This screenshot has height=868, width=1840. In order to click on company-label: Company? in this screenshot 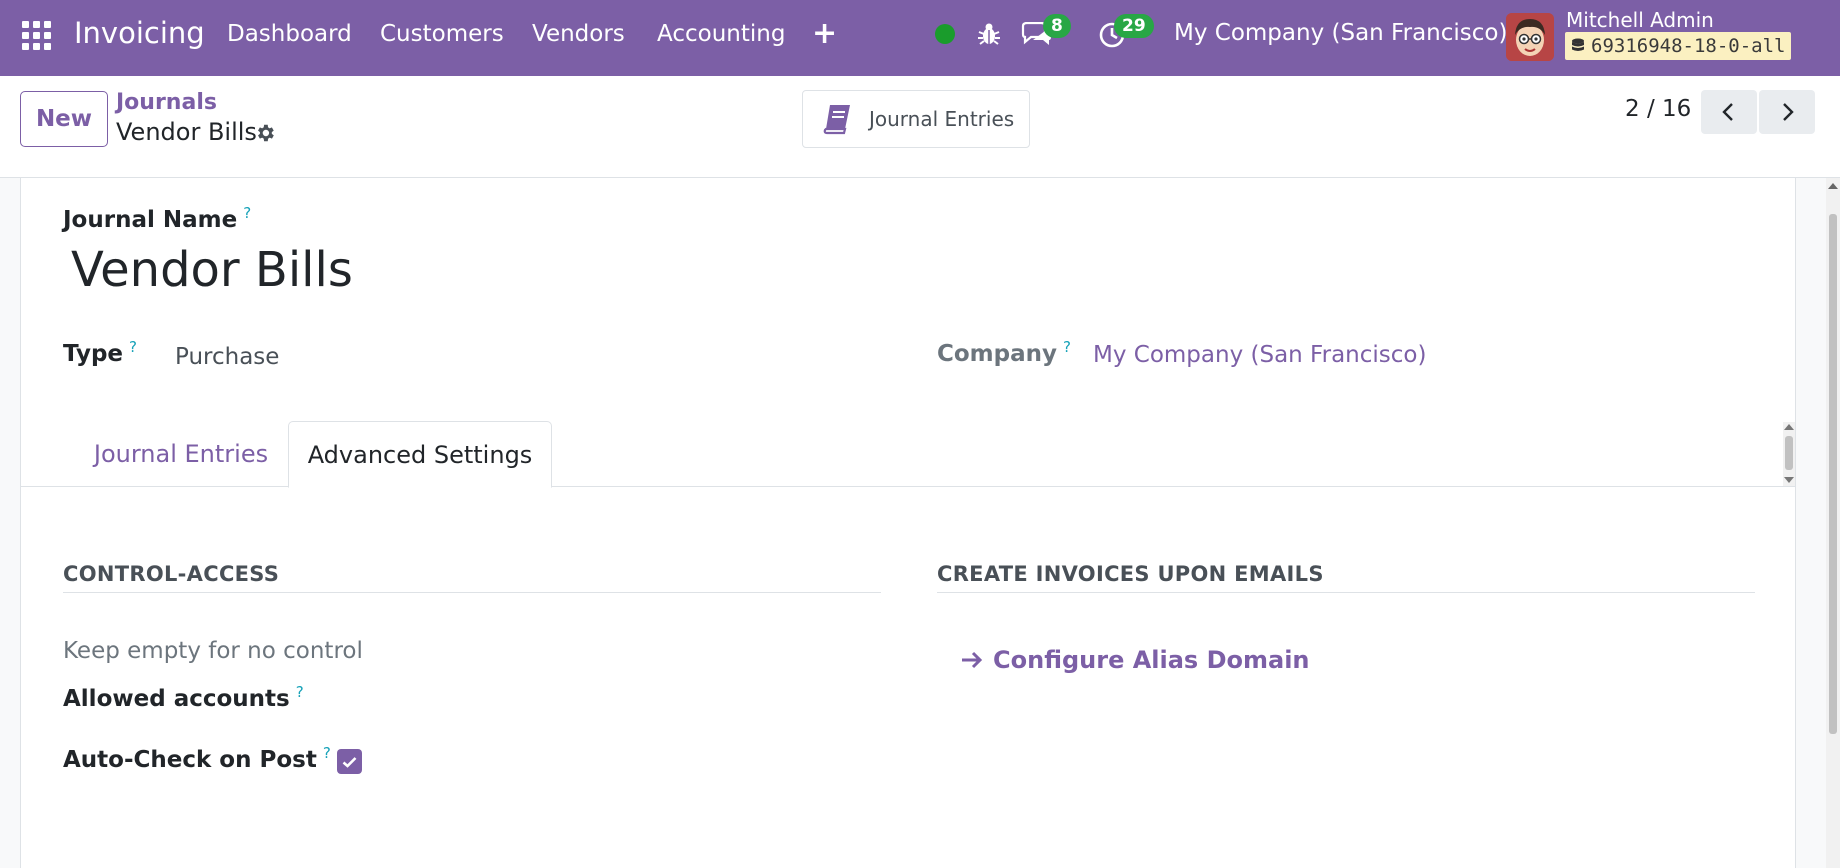, I will do `click(1004, 352)`.